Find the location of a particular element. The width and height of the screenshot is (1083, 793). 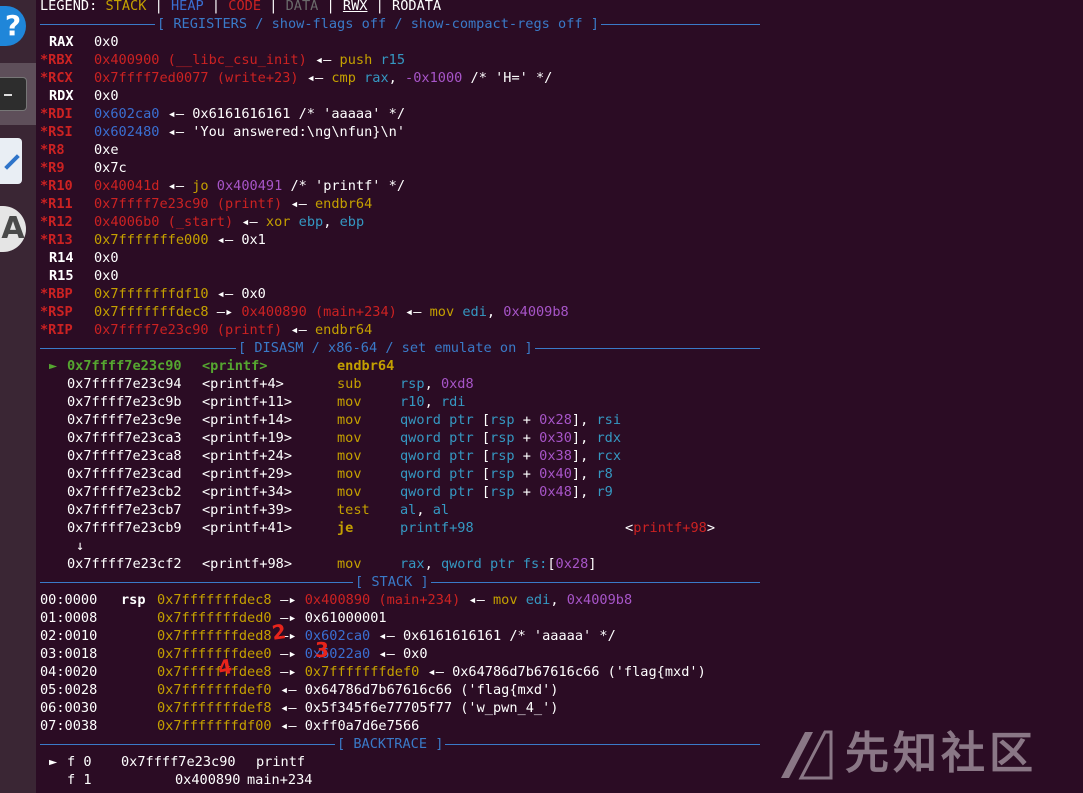

disasm-header-rule-left is located at coordinates (138, 348).